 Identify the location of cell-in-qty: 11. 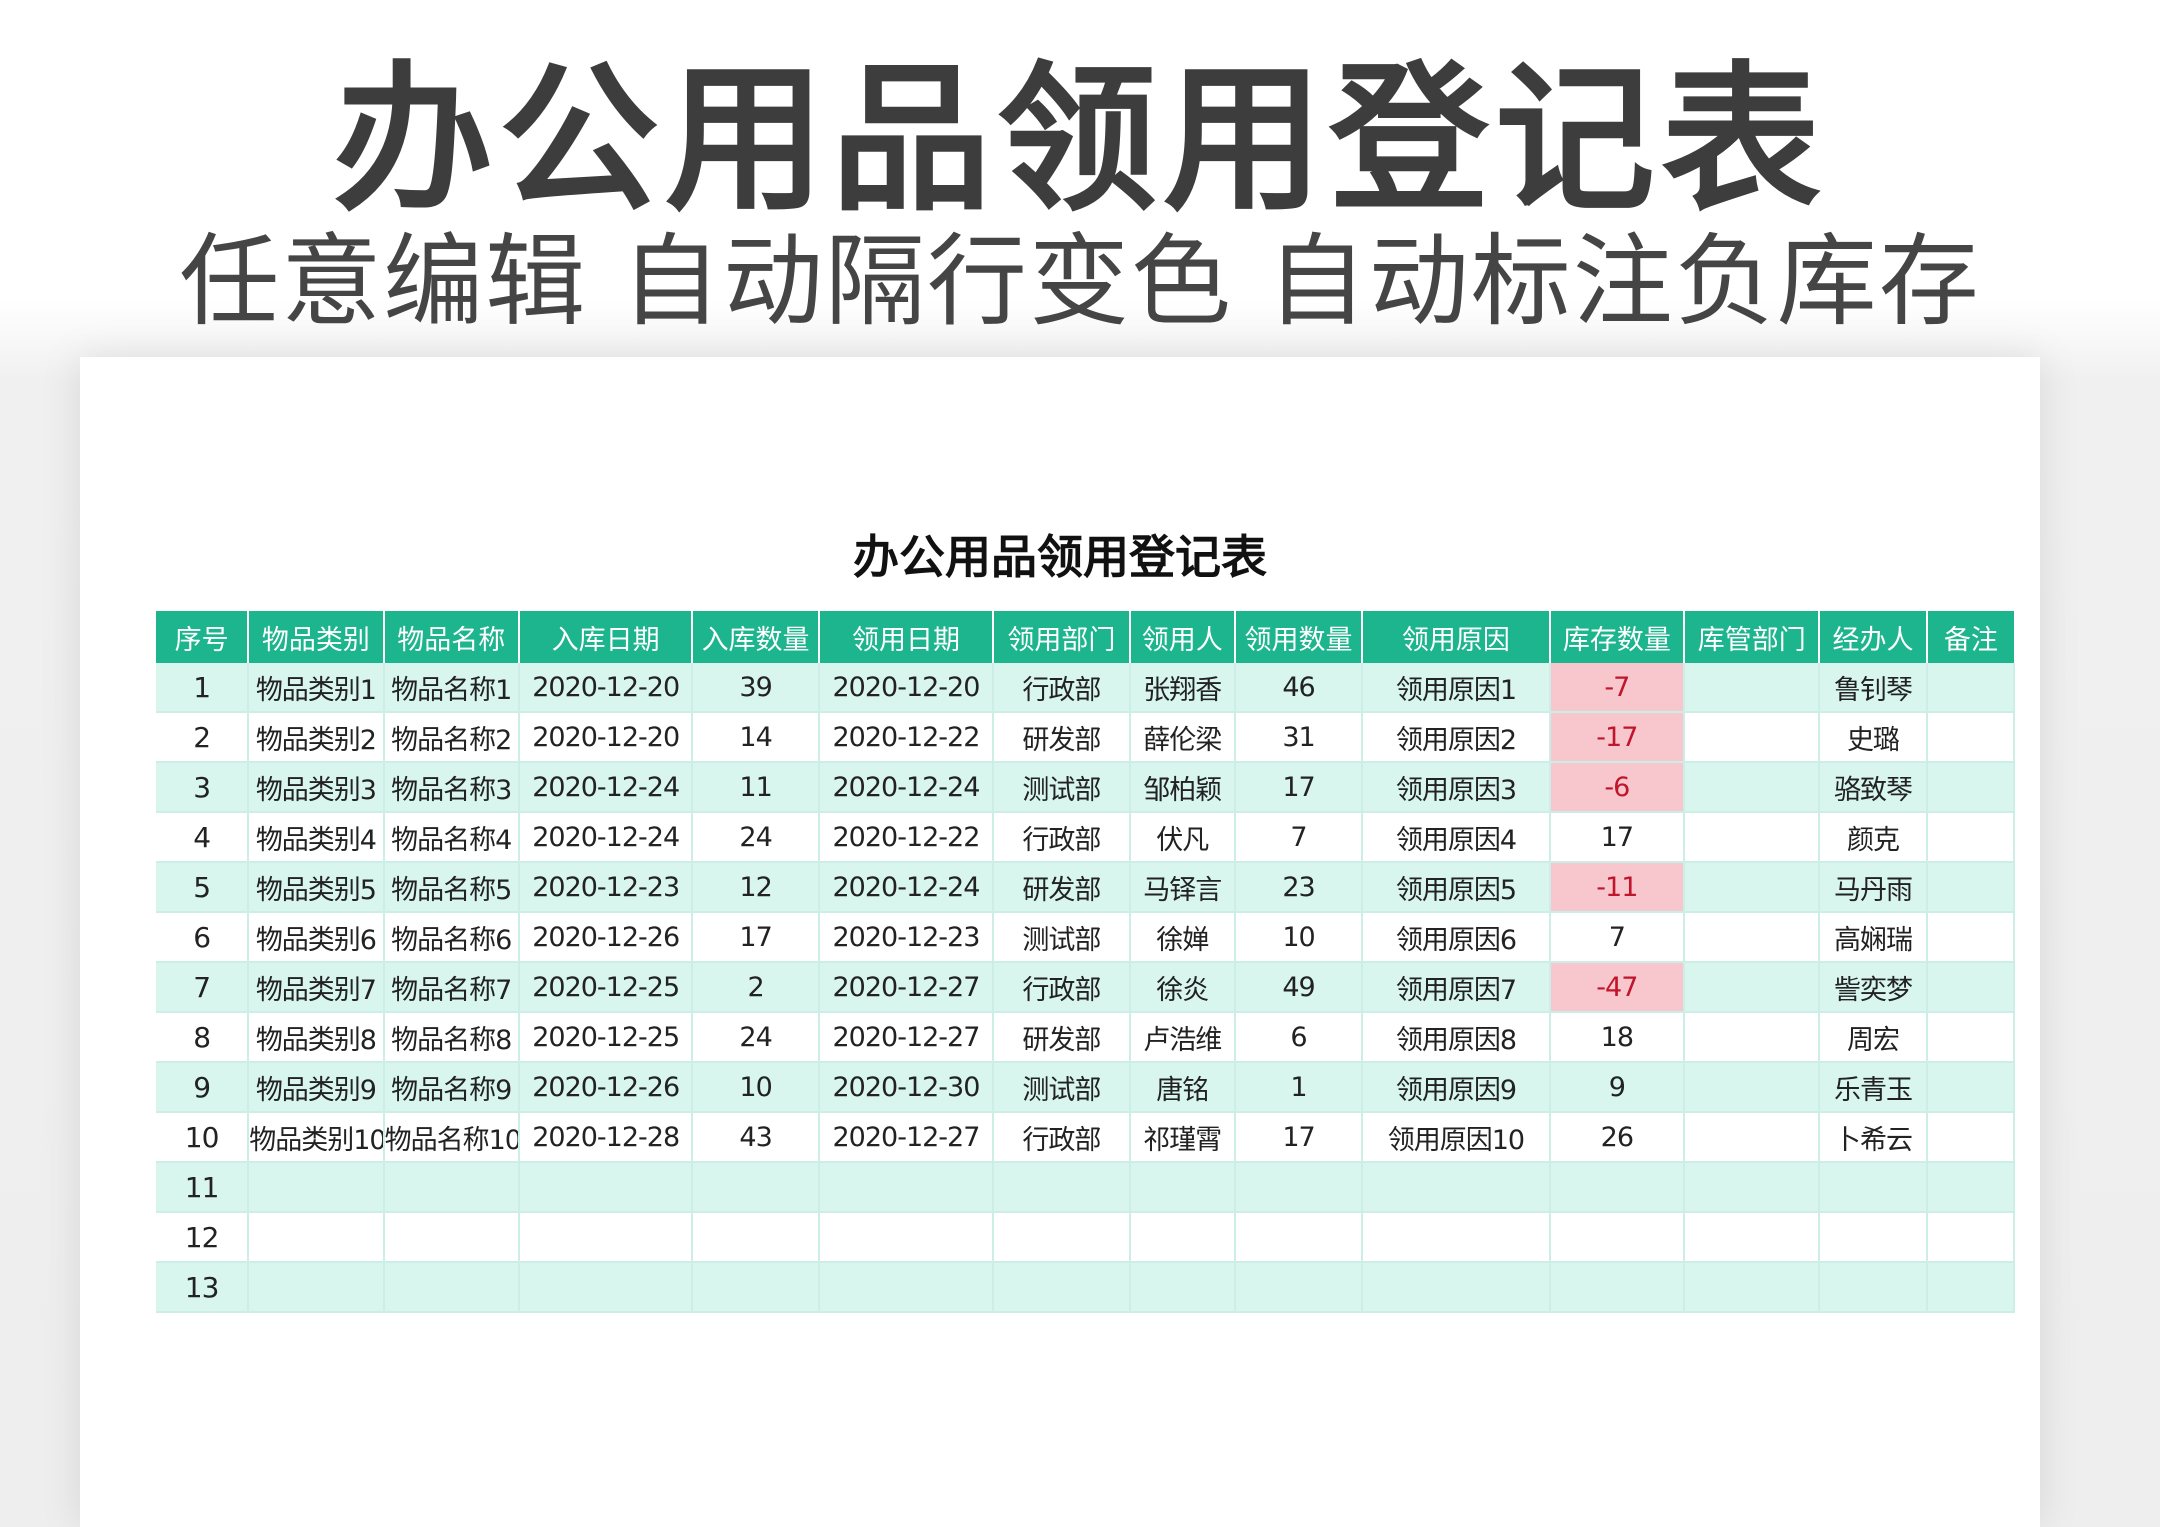
(756, 787).